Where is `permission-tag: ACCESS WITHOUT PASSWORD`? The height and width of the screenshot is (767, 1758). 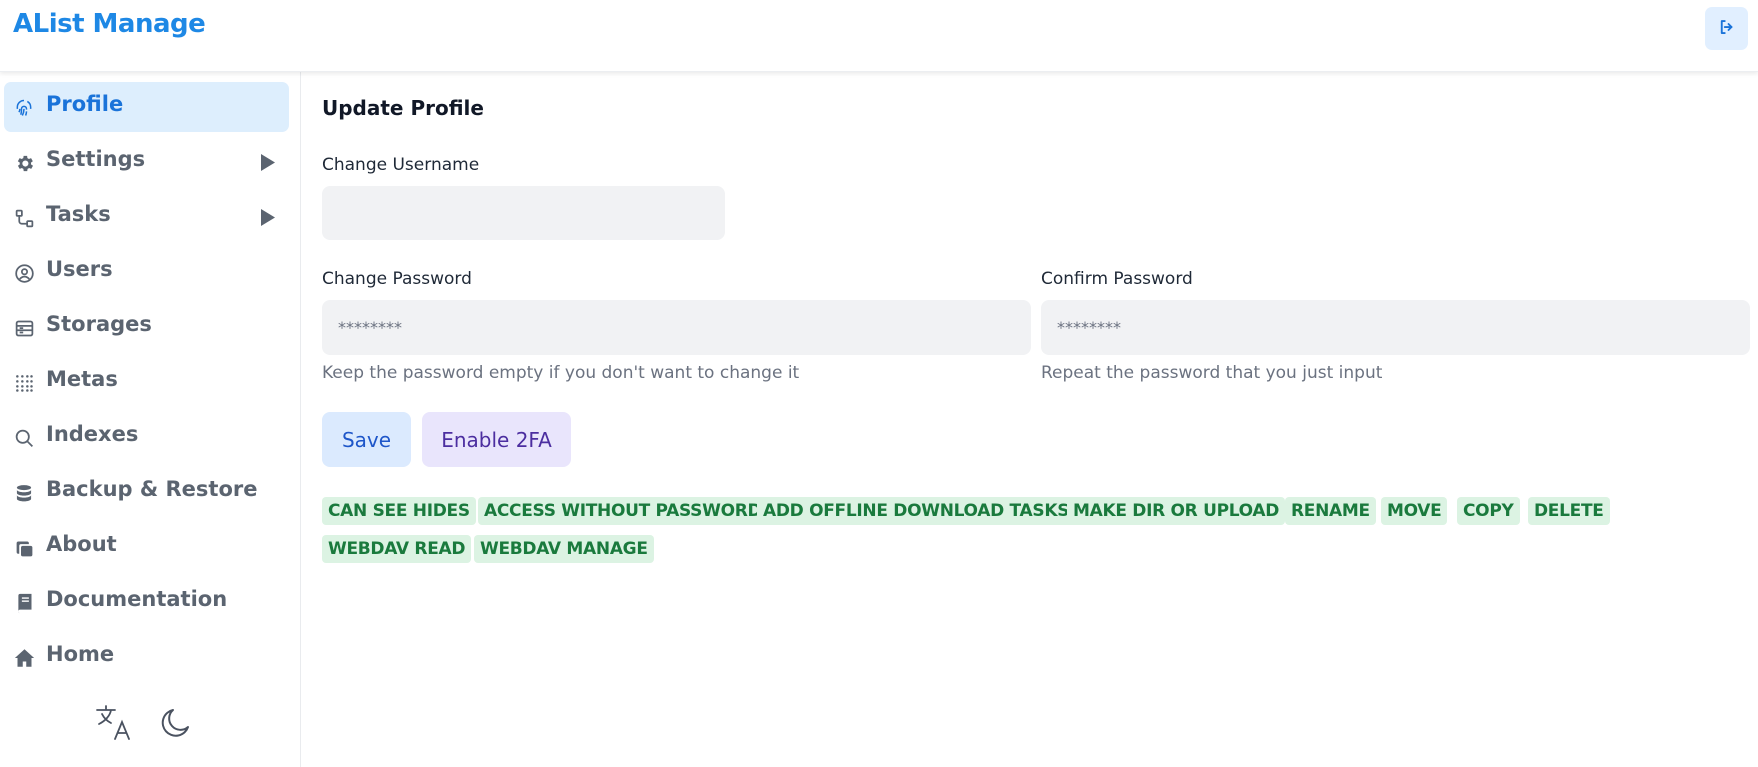 permission-tag: ACCESS WITHOUT PASSWORD is located at coordinates (623, 511).